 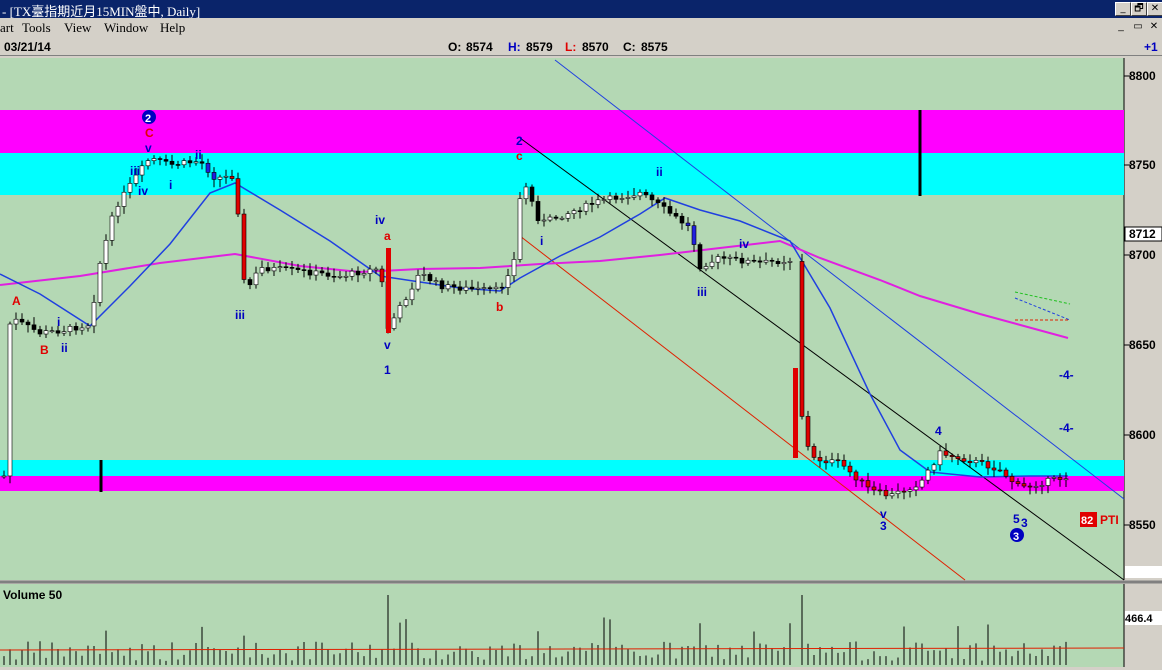 What do you see at coordinates (1142, 76) in the screenshot?
I see `tick-8800: 8800` at bounding box center [1142, 76].